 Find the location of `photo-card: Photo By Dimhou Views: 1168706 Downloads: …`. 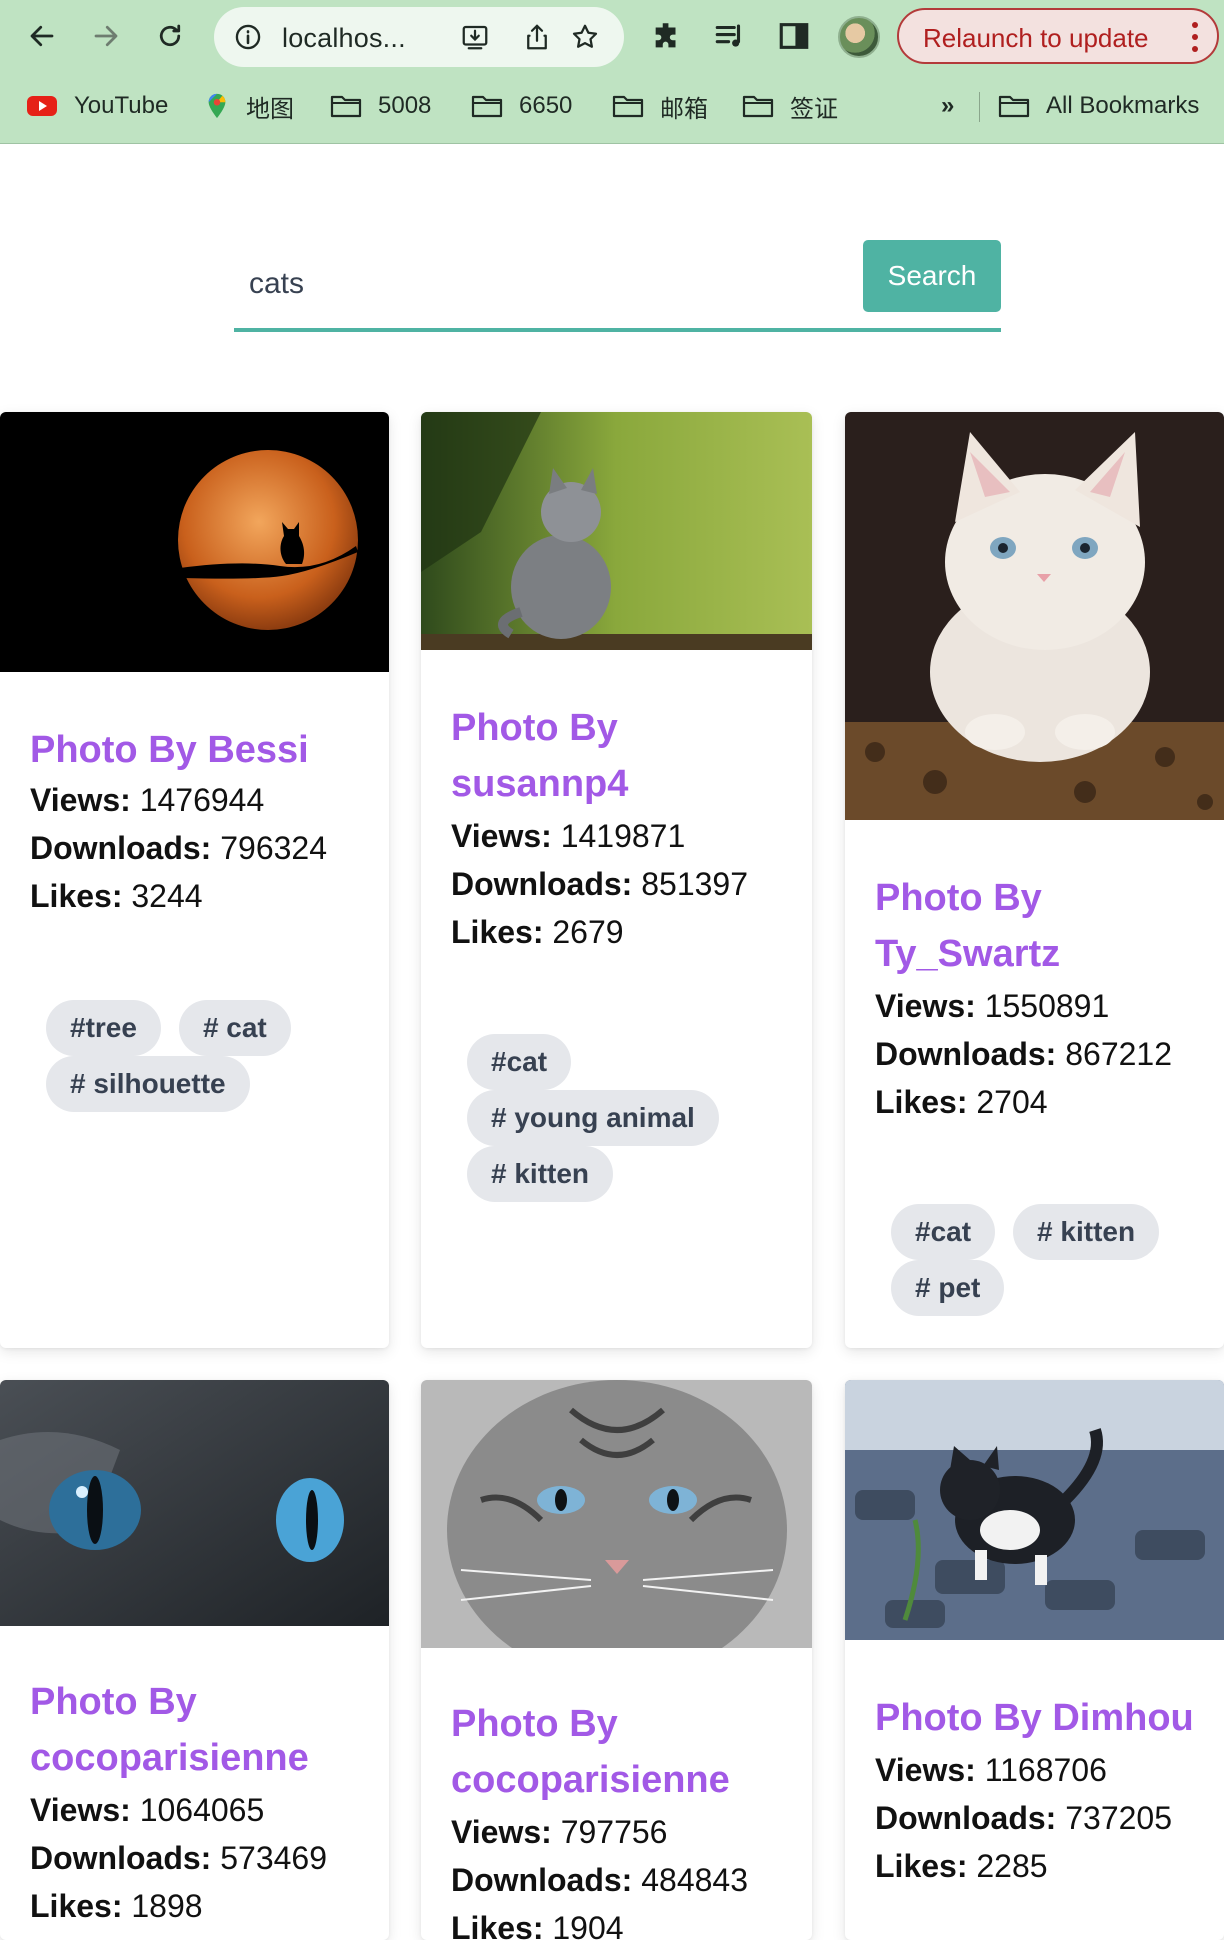

photo-card: Photo By Dimhou Views: 1168706 Downloads: … is located at coordinates (1034, 1660).